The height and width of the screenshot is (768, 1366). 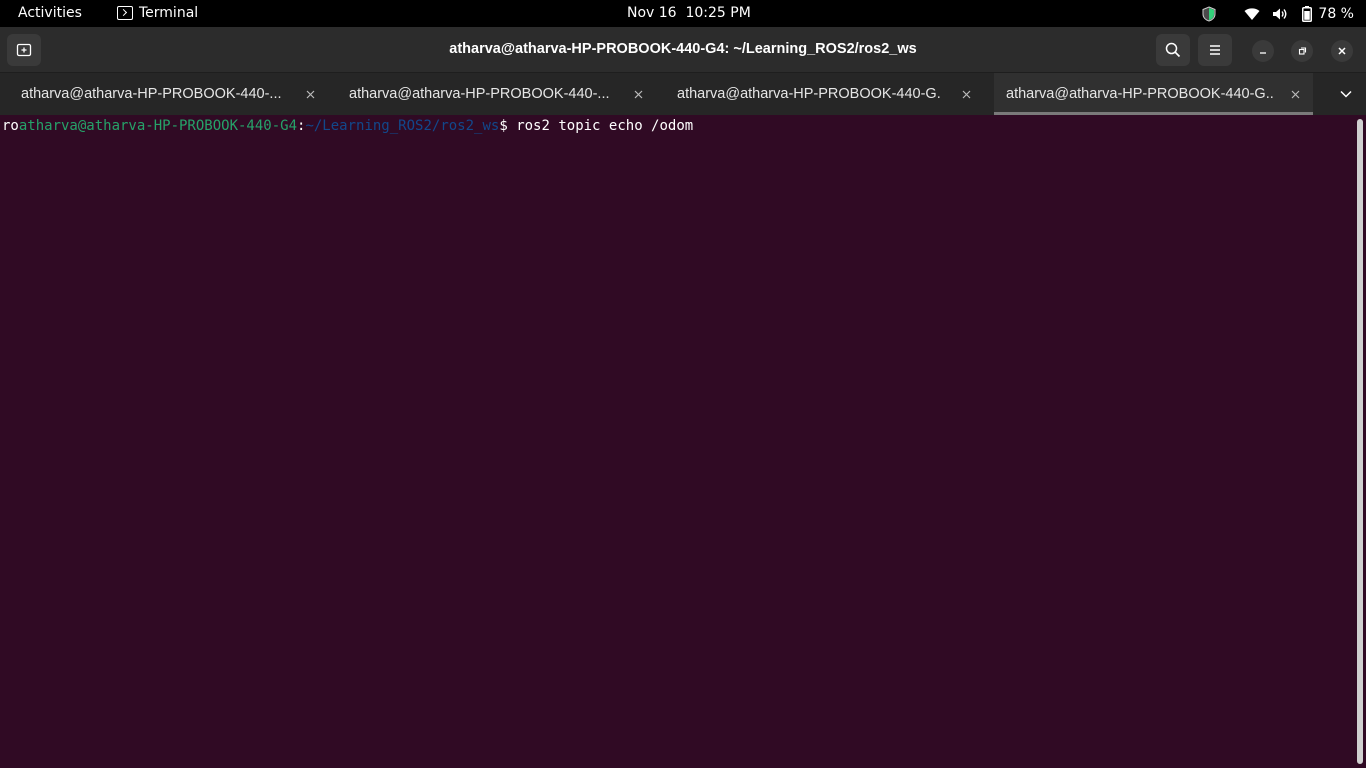 What do you see at coordinates (1209, 13) in the screenshot?
I see `shield-icon` at bounding box center [1209, 13].